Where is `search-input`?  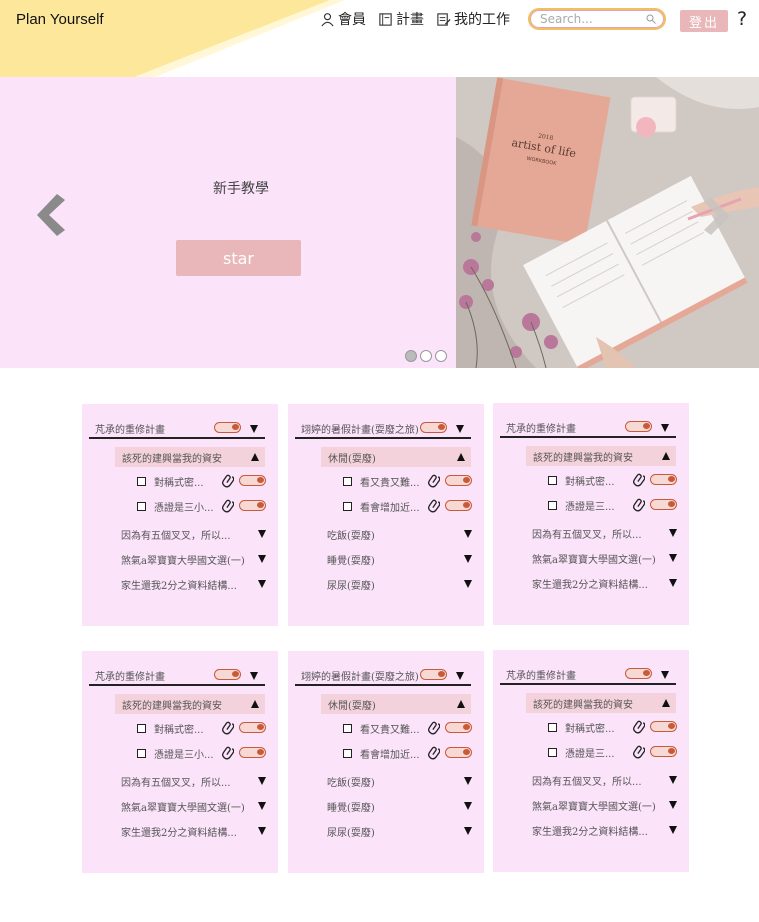
search-input is located at coordinates (590, 19).